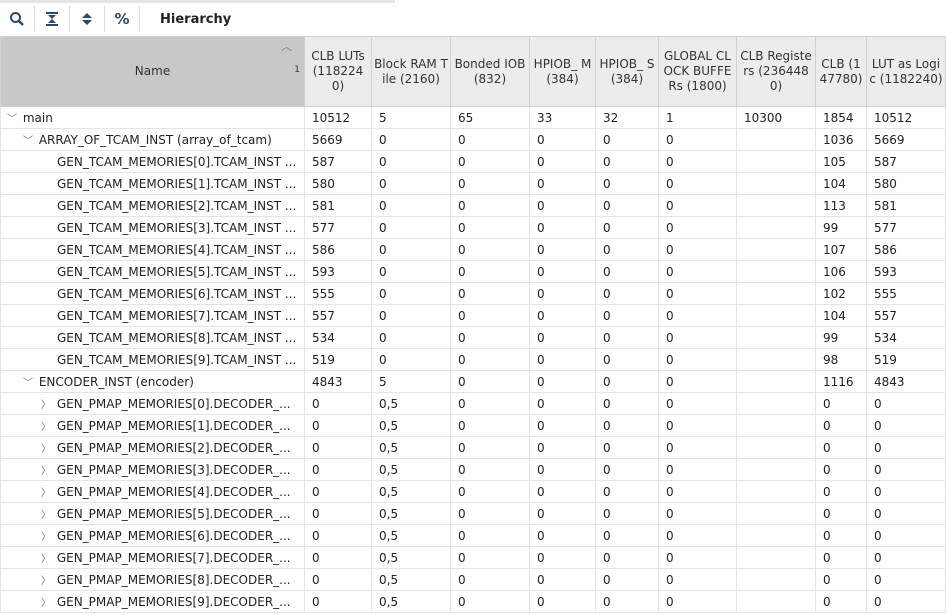 The width and height of the screenshot is (946, 615). I want to click on row-name-cell: ﹀ ENCODER_INST (encoder), so click(152, 381).